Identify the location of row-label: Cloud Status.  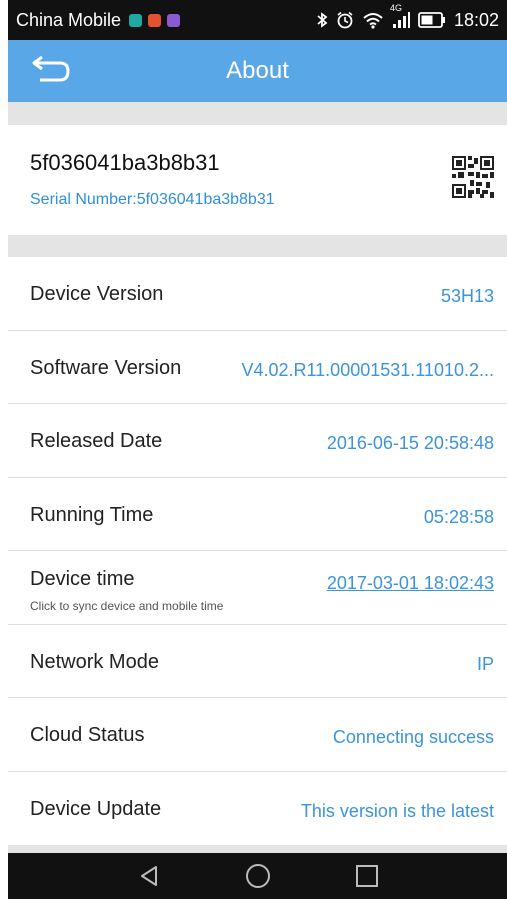
(87, 735).